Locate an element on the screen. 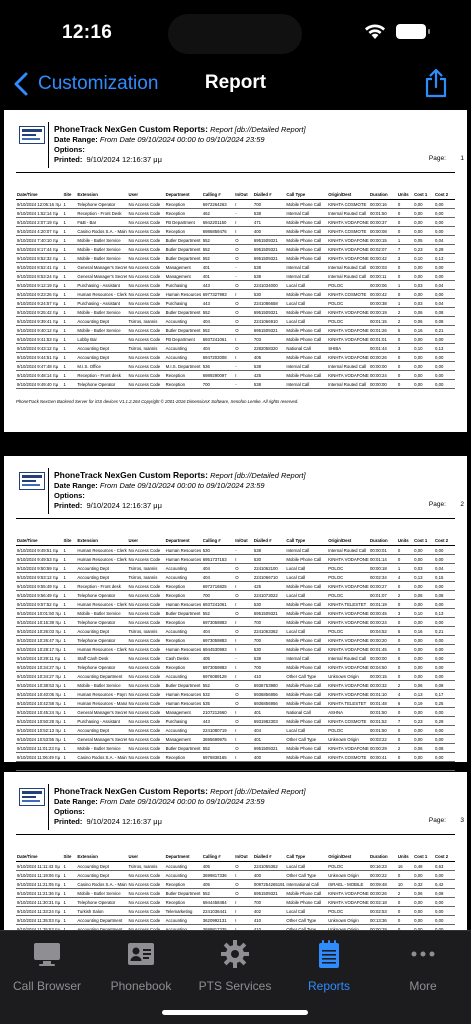 The height and width of the screenshot is (1024, 471). table-cell: Accounting Department is located at coordinates (102, 920).